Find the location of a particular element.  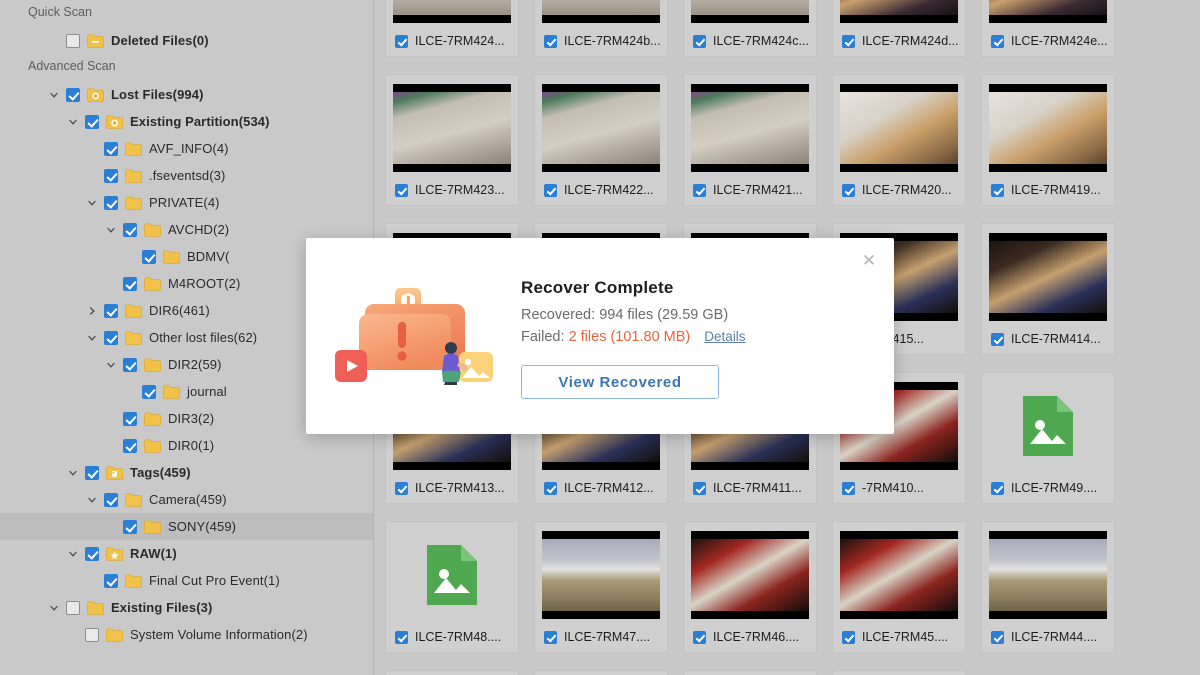

tree-item: Lost Files(994) is located at coordinates (186, 94).